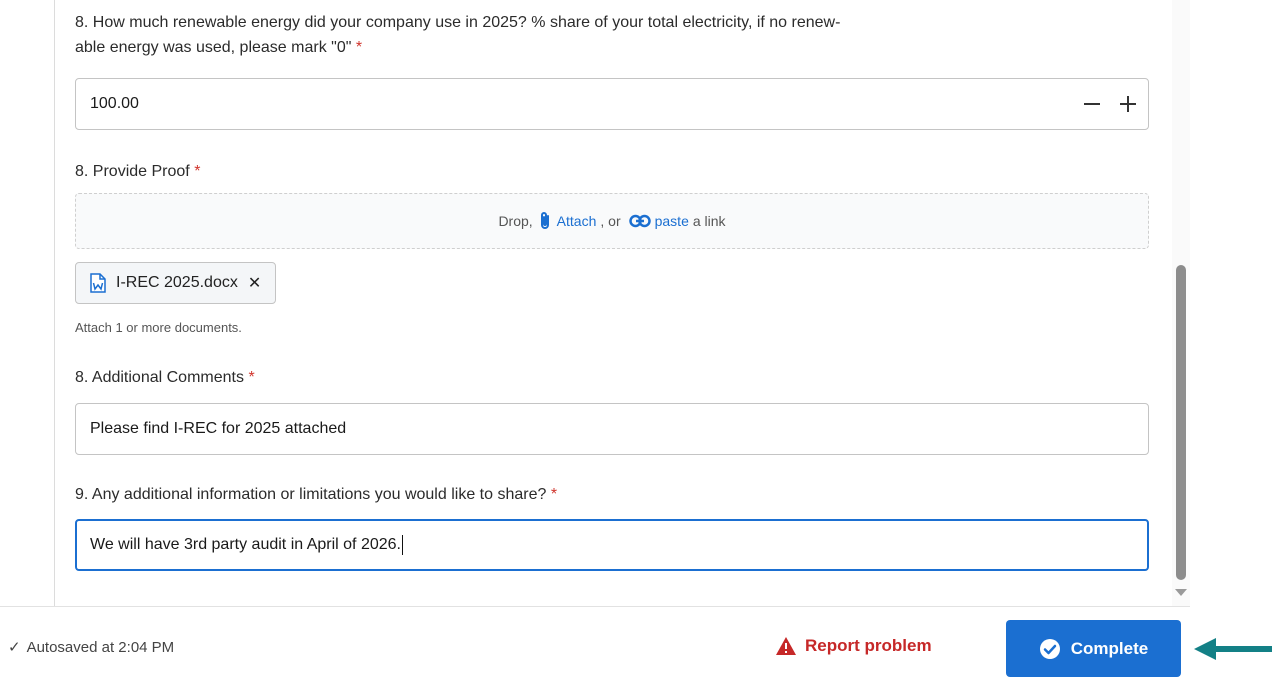 The height and width of the screenshot is (677, 1278). Describe the element at coordinates (515, 221) in the screenshot. I see `dropzone-drop-text: Drop,` at that location.